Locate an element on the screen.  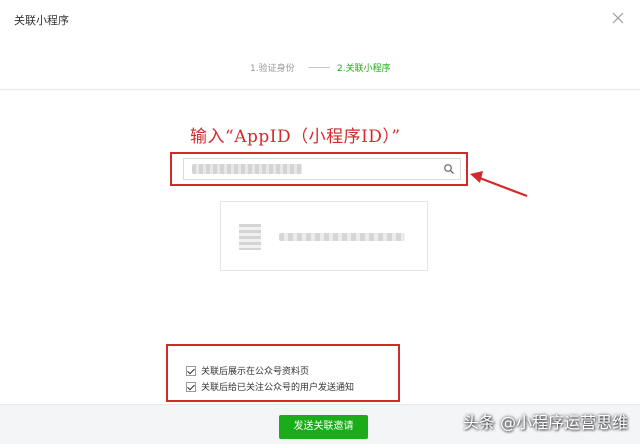
header-divider is located at coordinates (320, 89).